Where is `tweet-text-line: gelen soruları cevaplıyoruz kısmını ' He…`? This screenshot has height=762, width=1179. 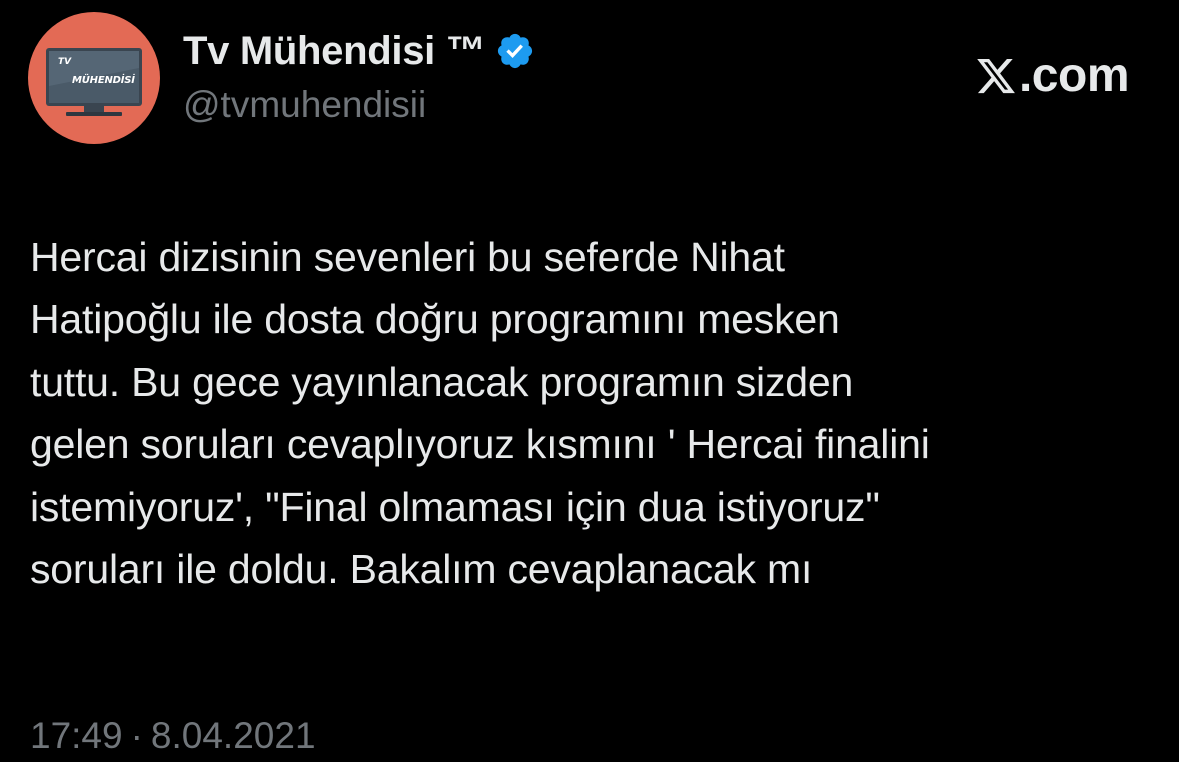 tweet-text-line: gelen soruları cevaplıyoruz kısmını ' He… is located at coordinates (480, 444).